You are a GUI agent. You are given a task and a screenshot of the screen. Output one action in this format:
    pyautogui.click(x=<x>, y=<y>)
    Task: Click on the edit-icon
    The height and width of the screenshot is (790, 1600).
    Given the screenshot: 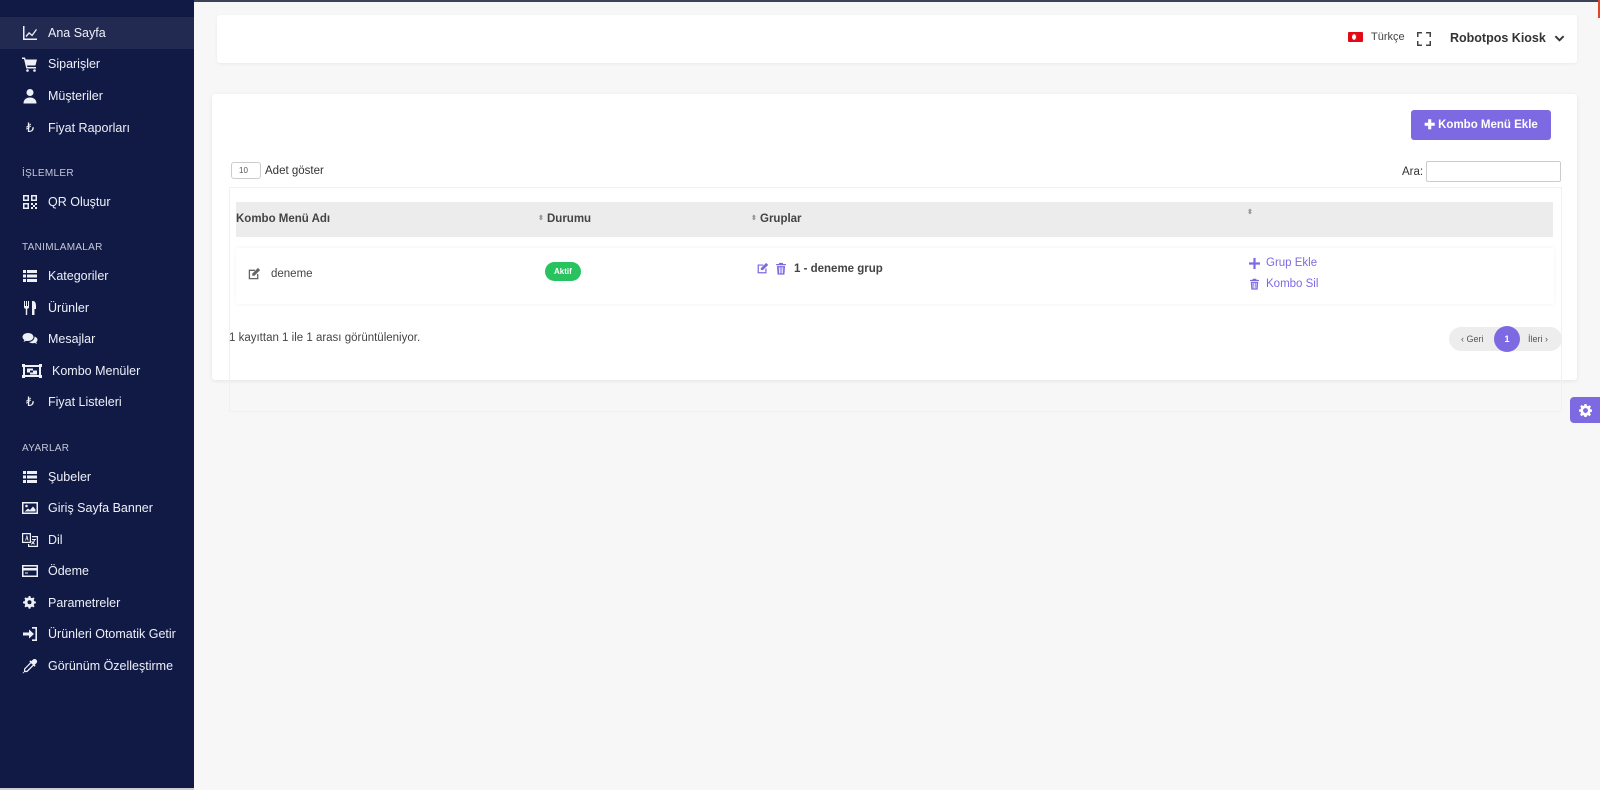 What is the action you would take?
    pyautogui.click(x=254, y=274)
    